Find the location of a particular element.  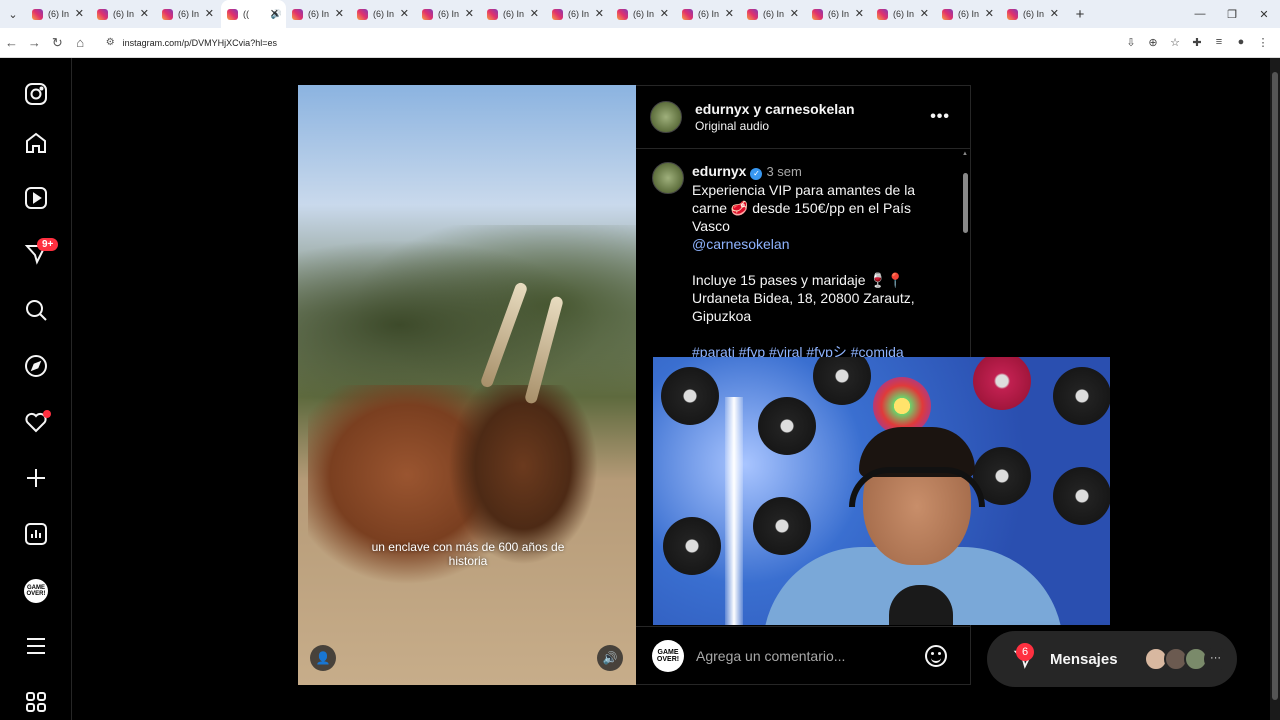

post-authors: edurnyx y carnesokelan is located at coordinates (775, 109).